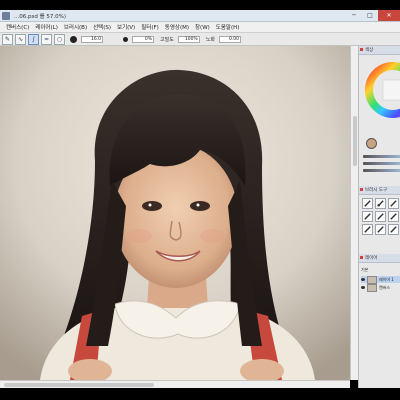 The height and width of the screenshot is (400, 400). What do you see at coordinates (212, 236) in the screenshot?
I see `cheek-right` at bounding box center [212, 236].